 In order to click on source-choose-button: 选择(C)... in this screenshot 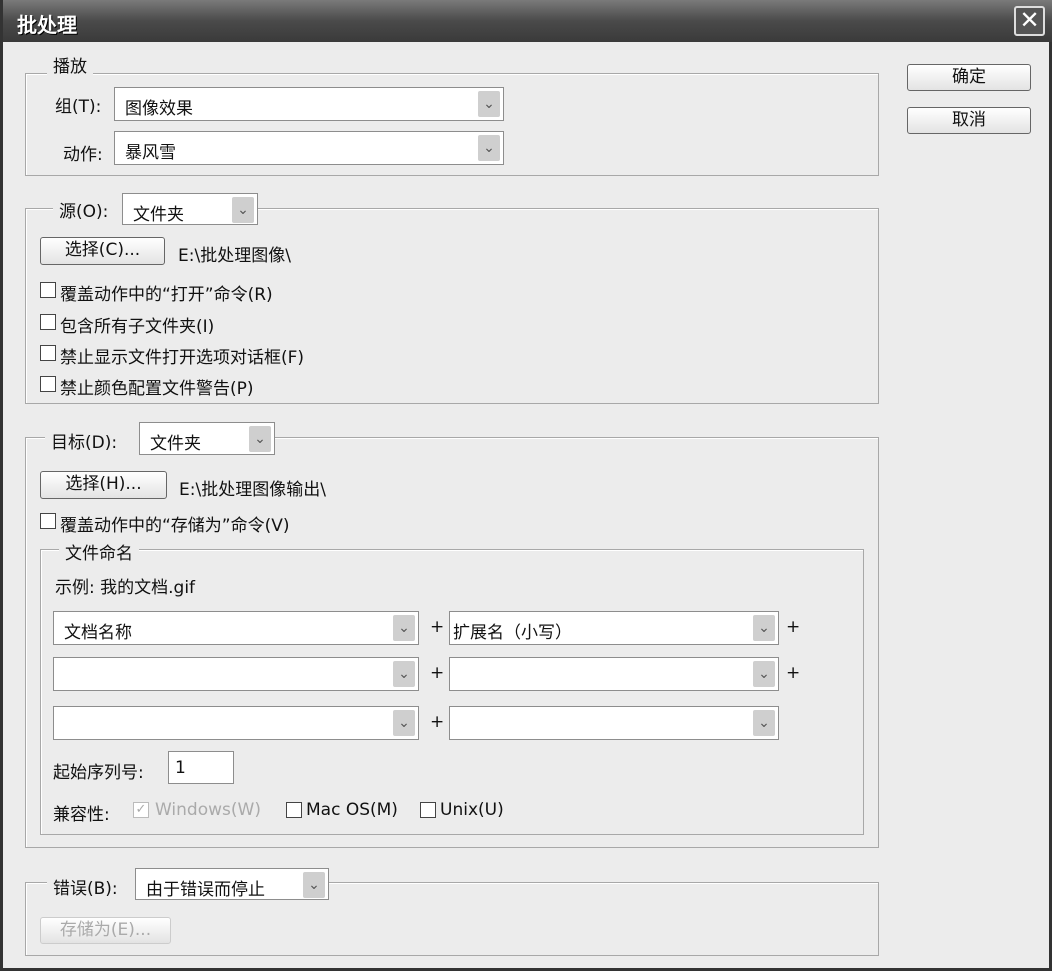, I will do `click(102, 251)`.